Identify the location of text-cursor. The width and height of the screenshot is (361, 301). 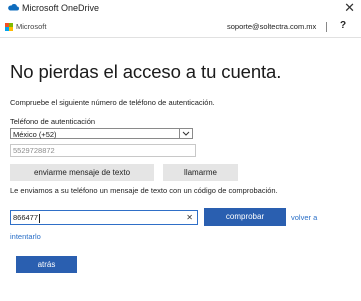
(40, 218).